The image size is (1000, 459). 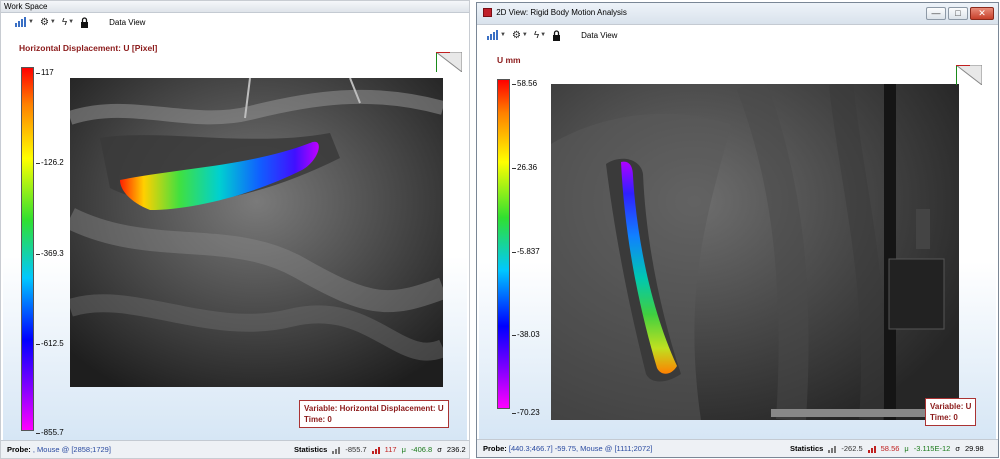 What do you see at coordinates (71, 449) in the screenshot?
I see `probe-value: , Mouse @ [2858;1729]` at bounding box center [71, 449].